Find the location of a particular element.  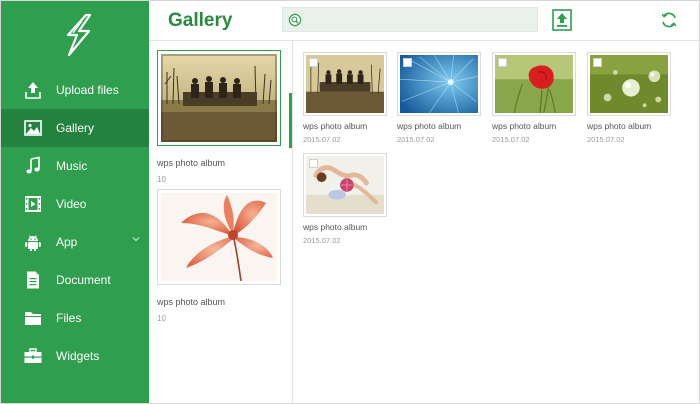

android-icon is located at coordinates (33, 243).